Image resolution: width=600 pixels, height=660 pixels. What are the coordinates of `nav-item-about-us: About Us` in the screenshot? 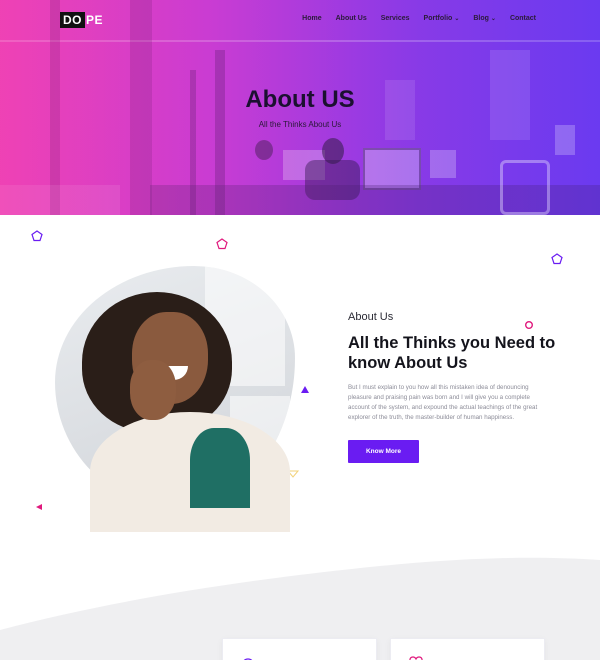 It's located at (351, 18).